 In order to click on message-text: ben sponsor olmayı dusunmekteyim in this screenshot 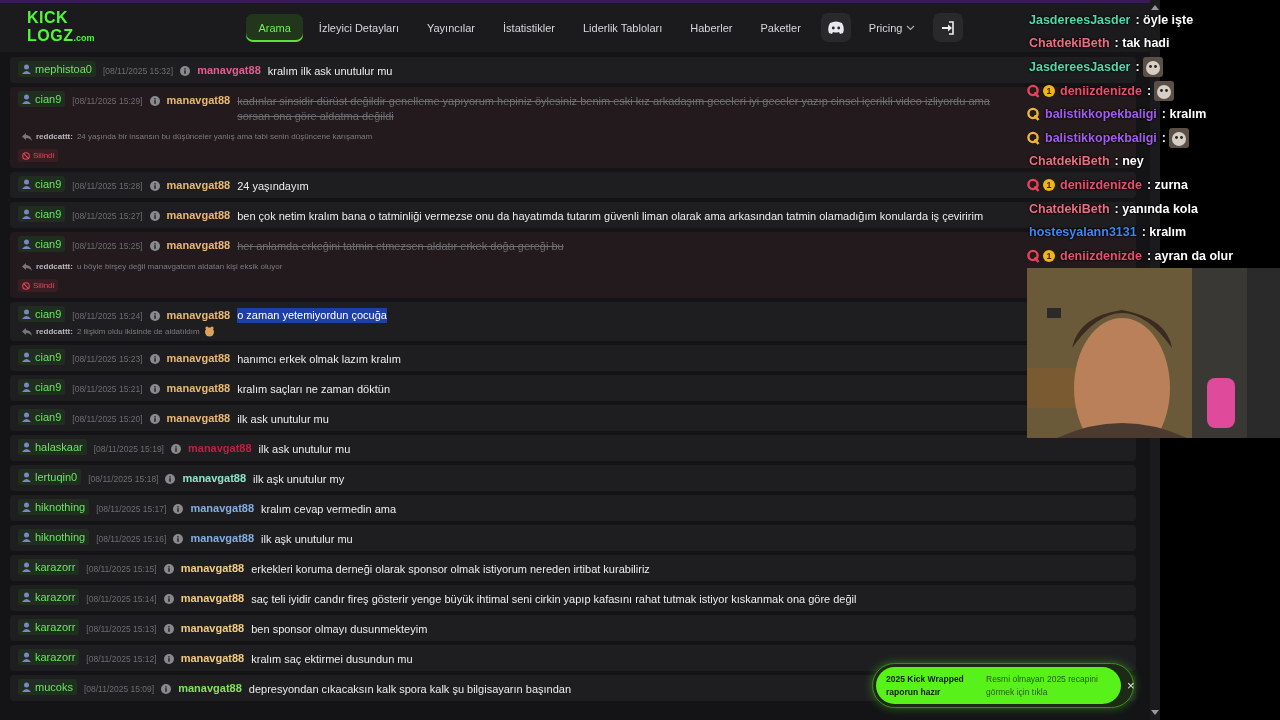, I will do `click(339, 629)`.